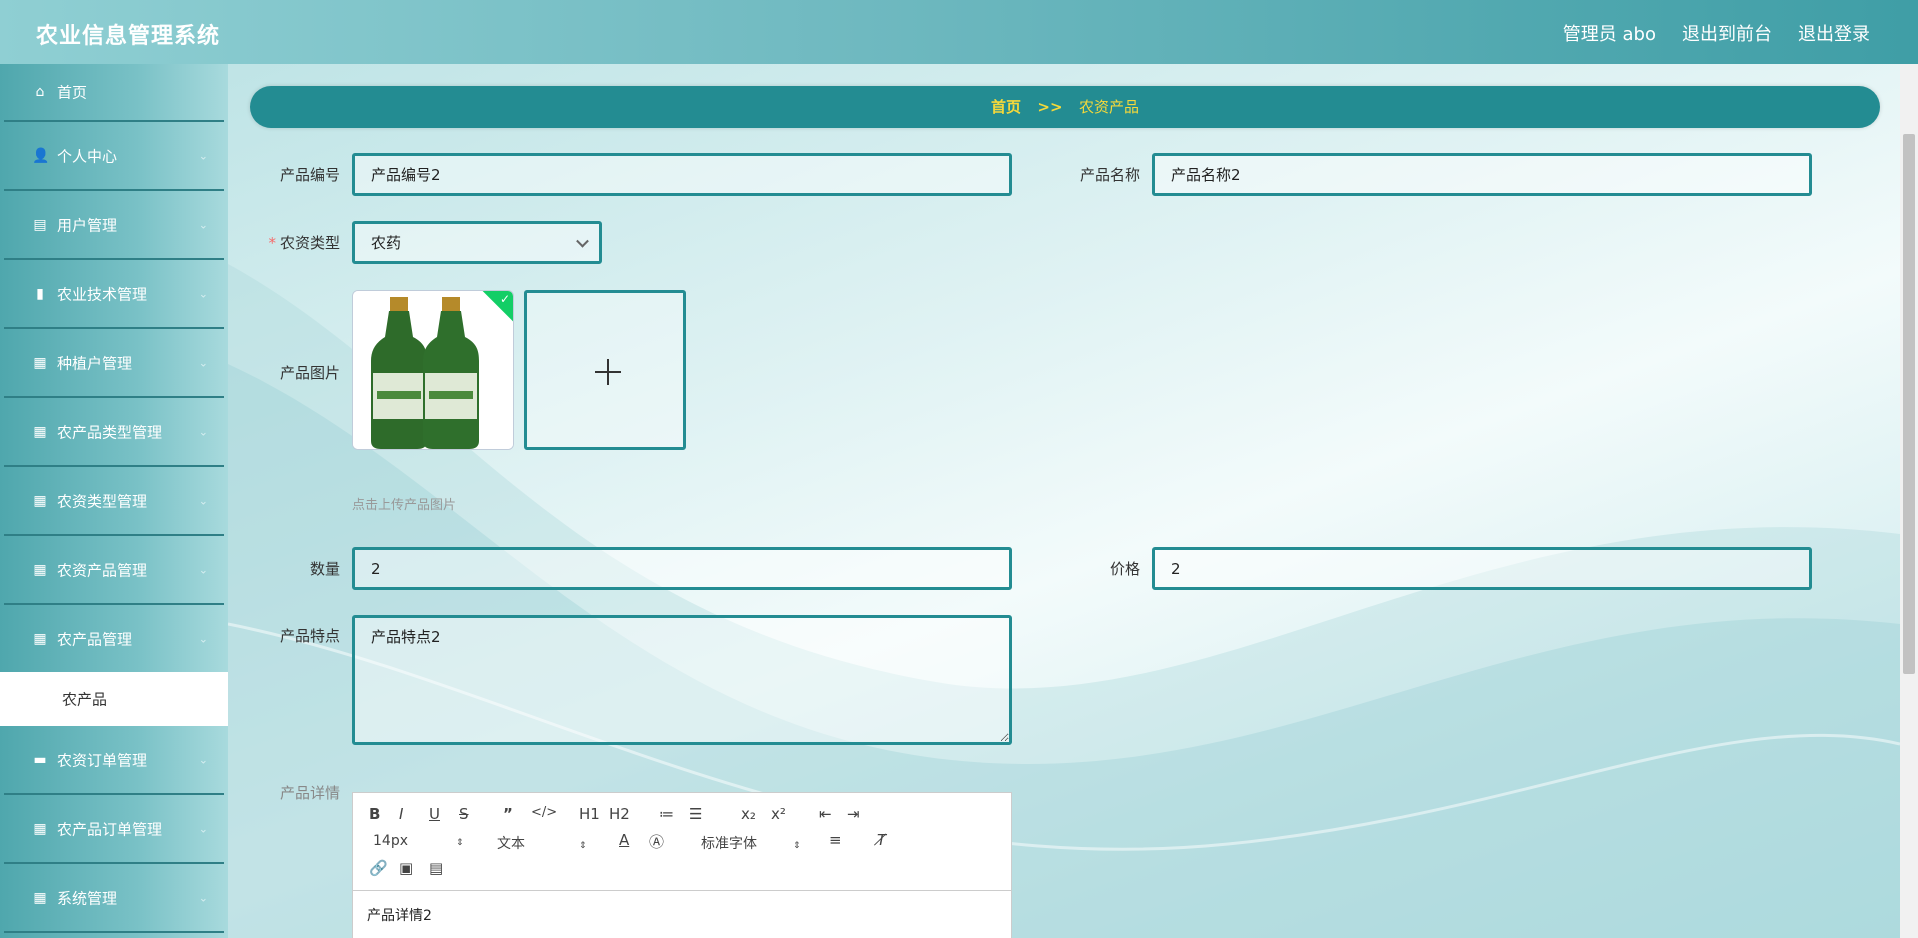 Image resolution: width=1918 pixels, height=938 pixels. What do you see at coordinates (114, 93) in the screenshot?
I see `sidebar-item-home: ⌂ 首页` at bounding box center [114, 93].